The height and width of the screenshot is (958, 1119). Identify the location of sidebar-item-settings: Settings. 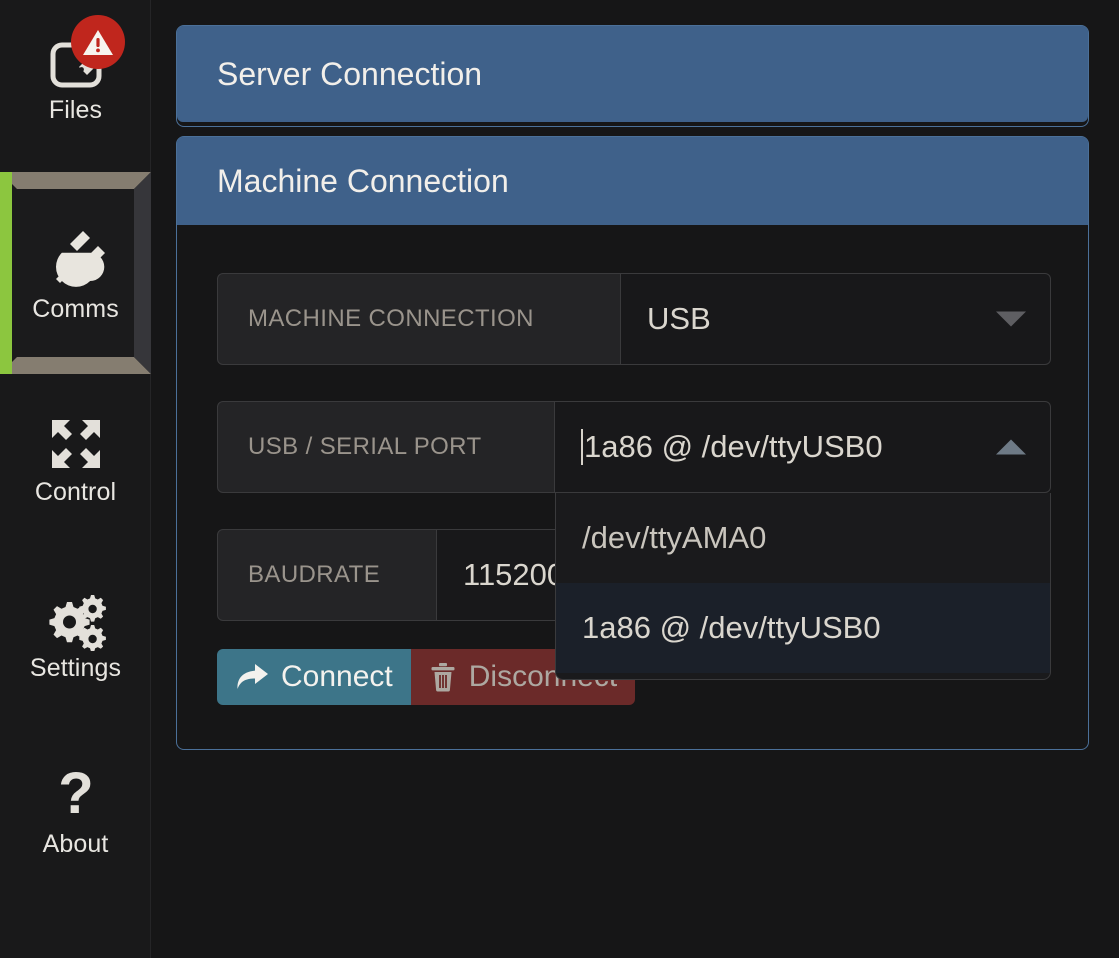
(75, 636).